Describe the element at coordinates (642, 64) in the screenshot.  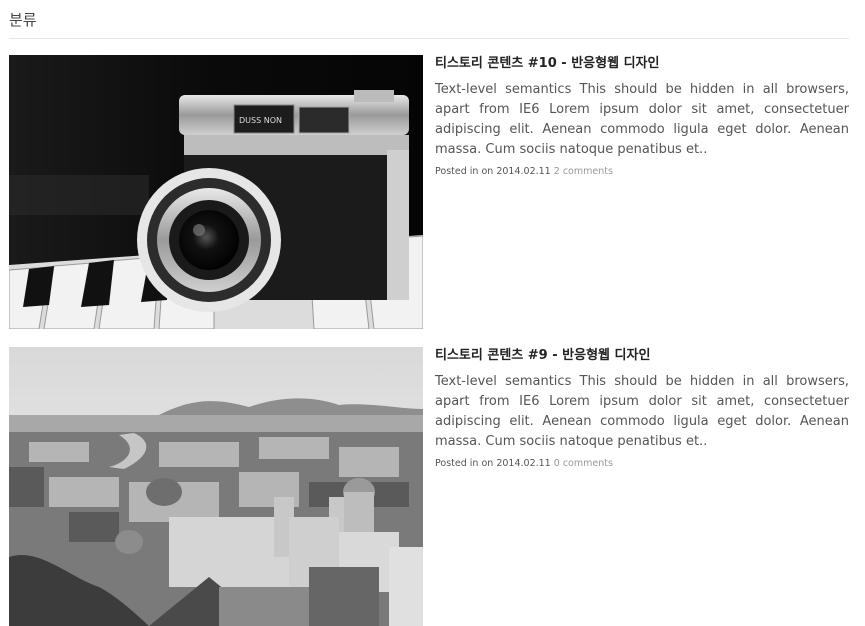
I see `post-title-link: 티스토리 콘텐츠 #10 - 반응형웹 디자인` at that location.